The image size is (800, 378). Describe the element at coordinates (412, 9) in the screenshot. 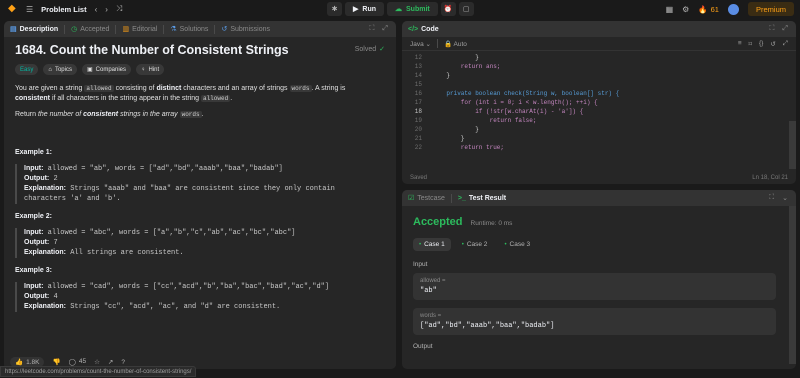

I see `submit-button: ☁ Submit` at that location.